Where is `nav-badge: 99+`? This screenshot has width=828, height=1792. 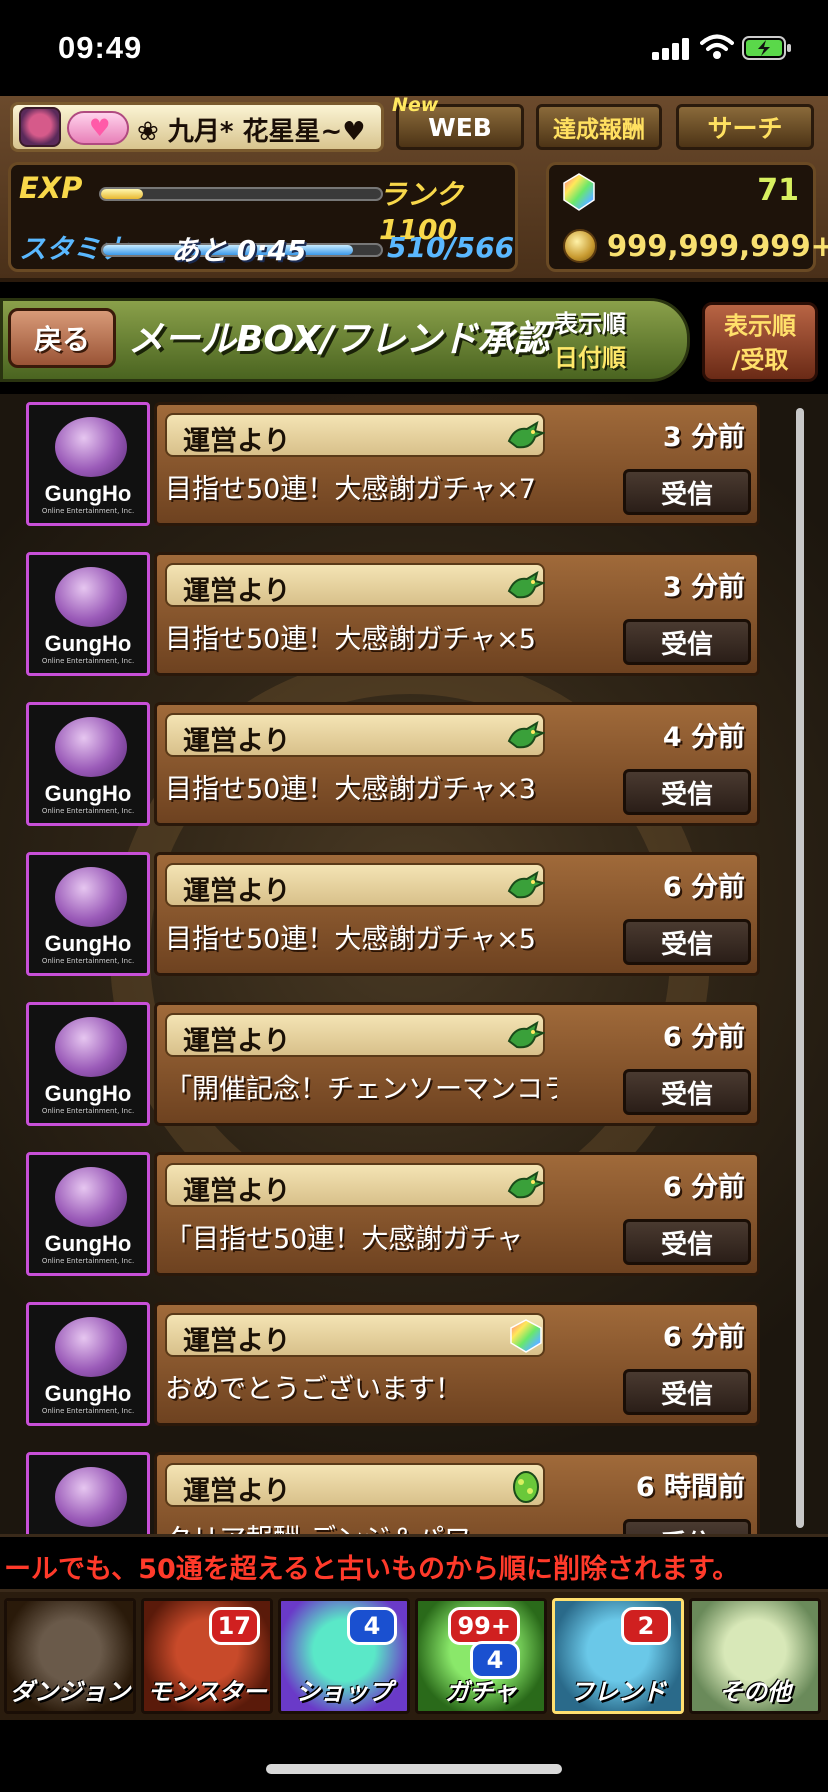
nav-badge: 99+ is located at coordinates (484, 1626).